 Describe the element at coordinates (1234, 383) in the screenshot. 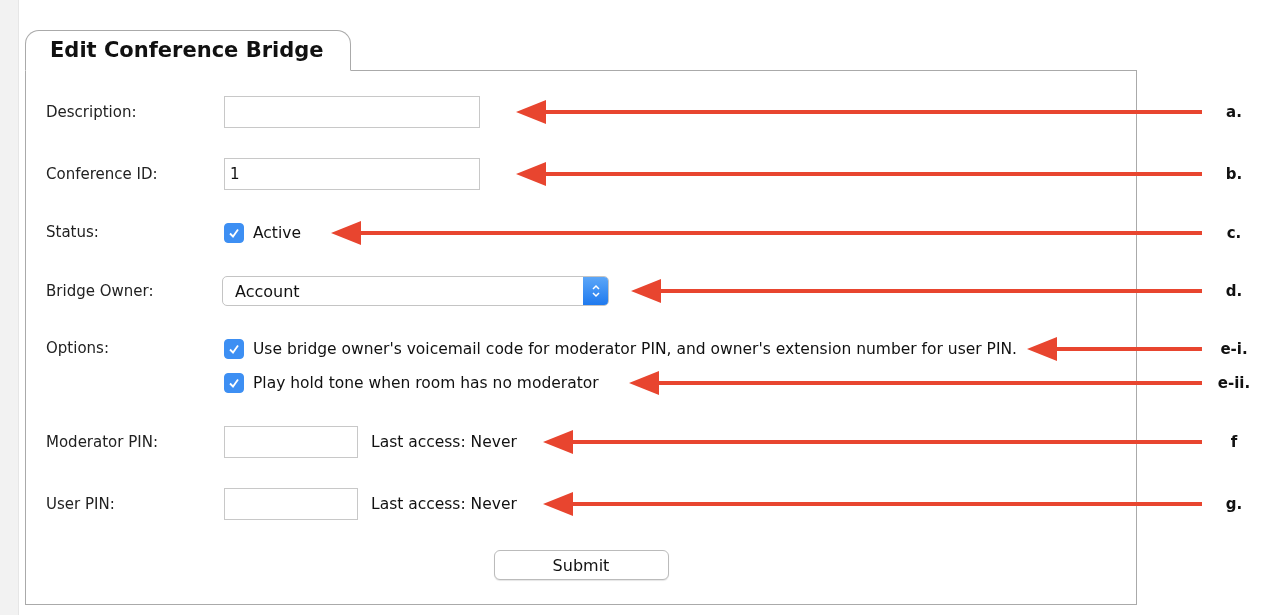

I see `annotation-label: e-ii.` at that location.